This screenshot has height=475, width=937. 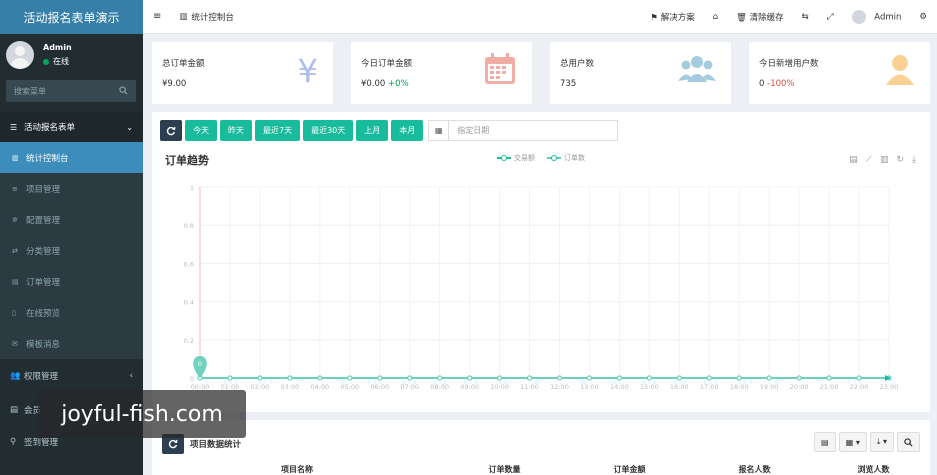 I want to click on y-tick-label: 0.8, so click(x=189, y=226).